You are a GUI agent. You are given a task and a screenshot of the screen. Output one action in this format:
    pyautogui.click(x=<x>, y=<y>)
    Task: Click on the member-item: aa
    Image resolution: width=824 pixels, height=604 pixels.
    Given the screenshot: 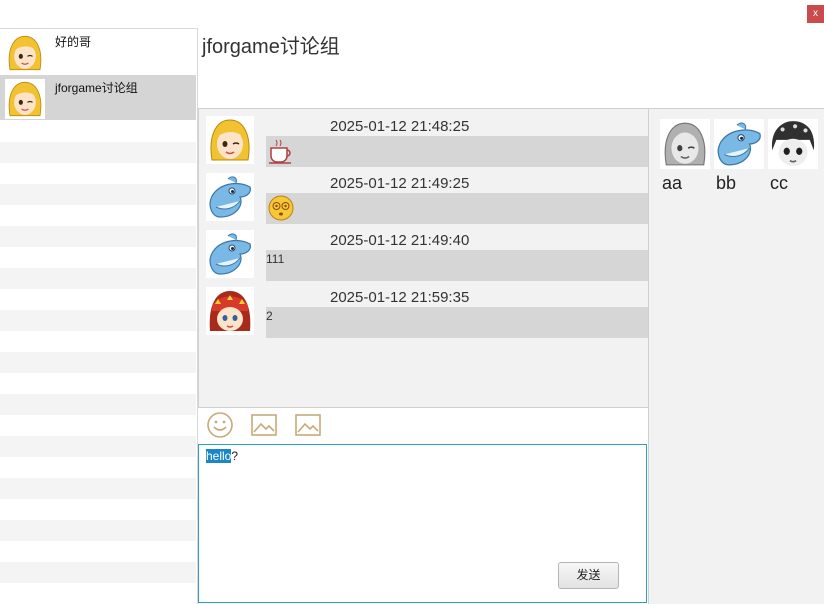 What is the action you would take?
    pyautogui.click(x=686, y=156)
    